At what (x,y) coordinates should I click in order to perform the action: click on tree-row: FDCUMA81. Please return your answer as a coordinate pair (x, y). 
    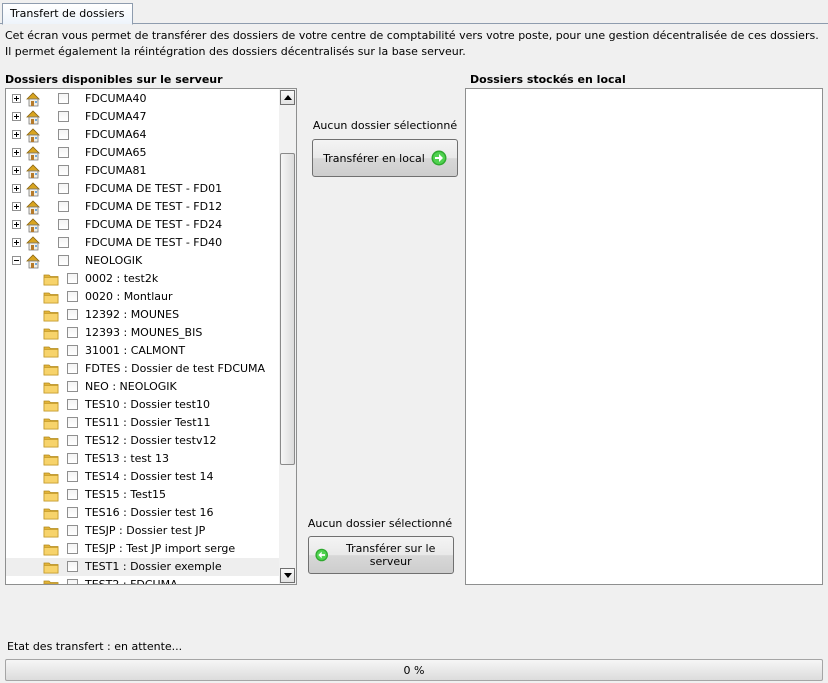
    Looking at the image, I should click on (143, 171).